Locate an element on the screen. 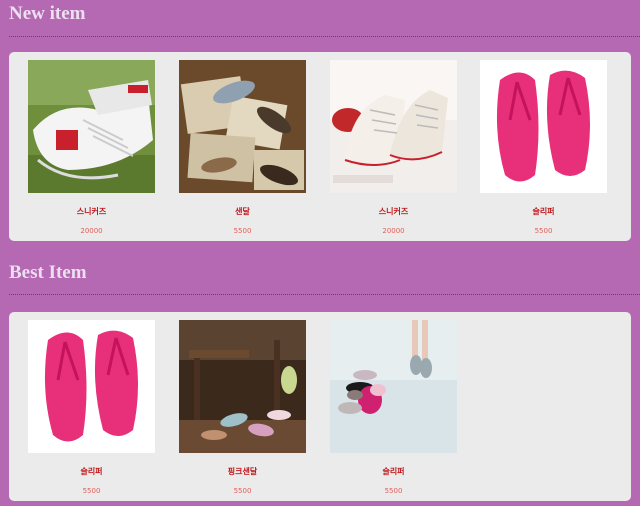 The height and width of the screenshot is (506, 640). section-title-best-item: Best Item is located at coordinates (48, 272).